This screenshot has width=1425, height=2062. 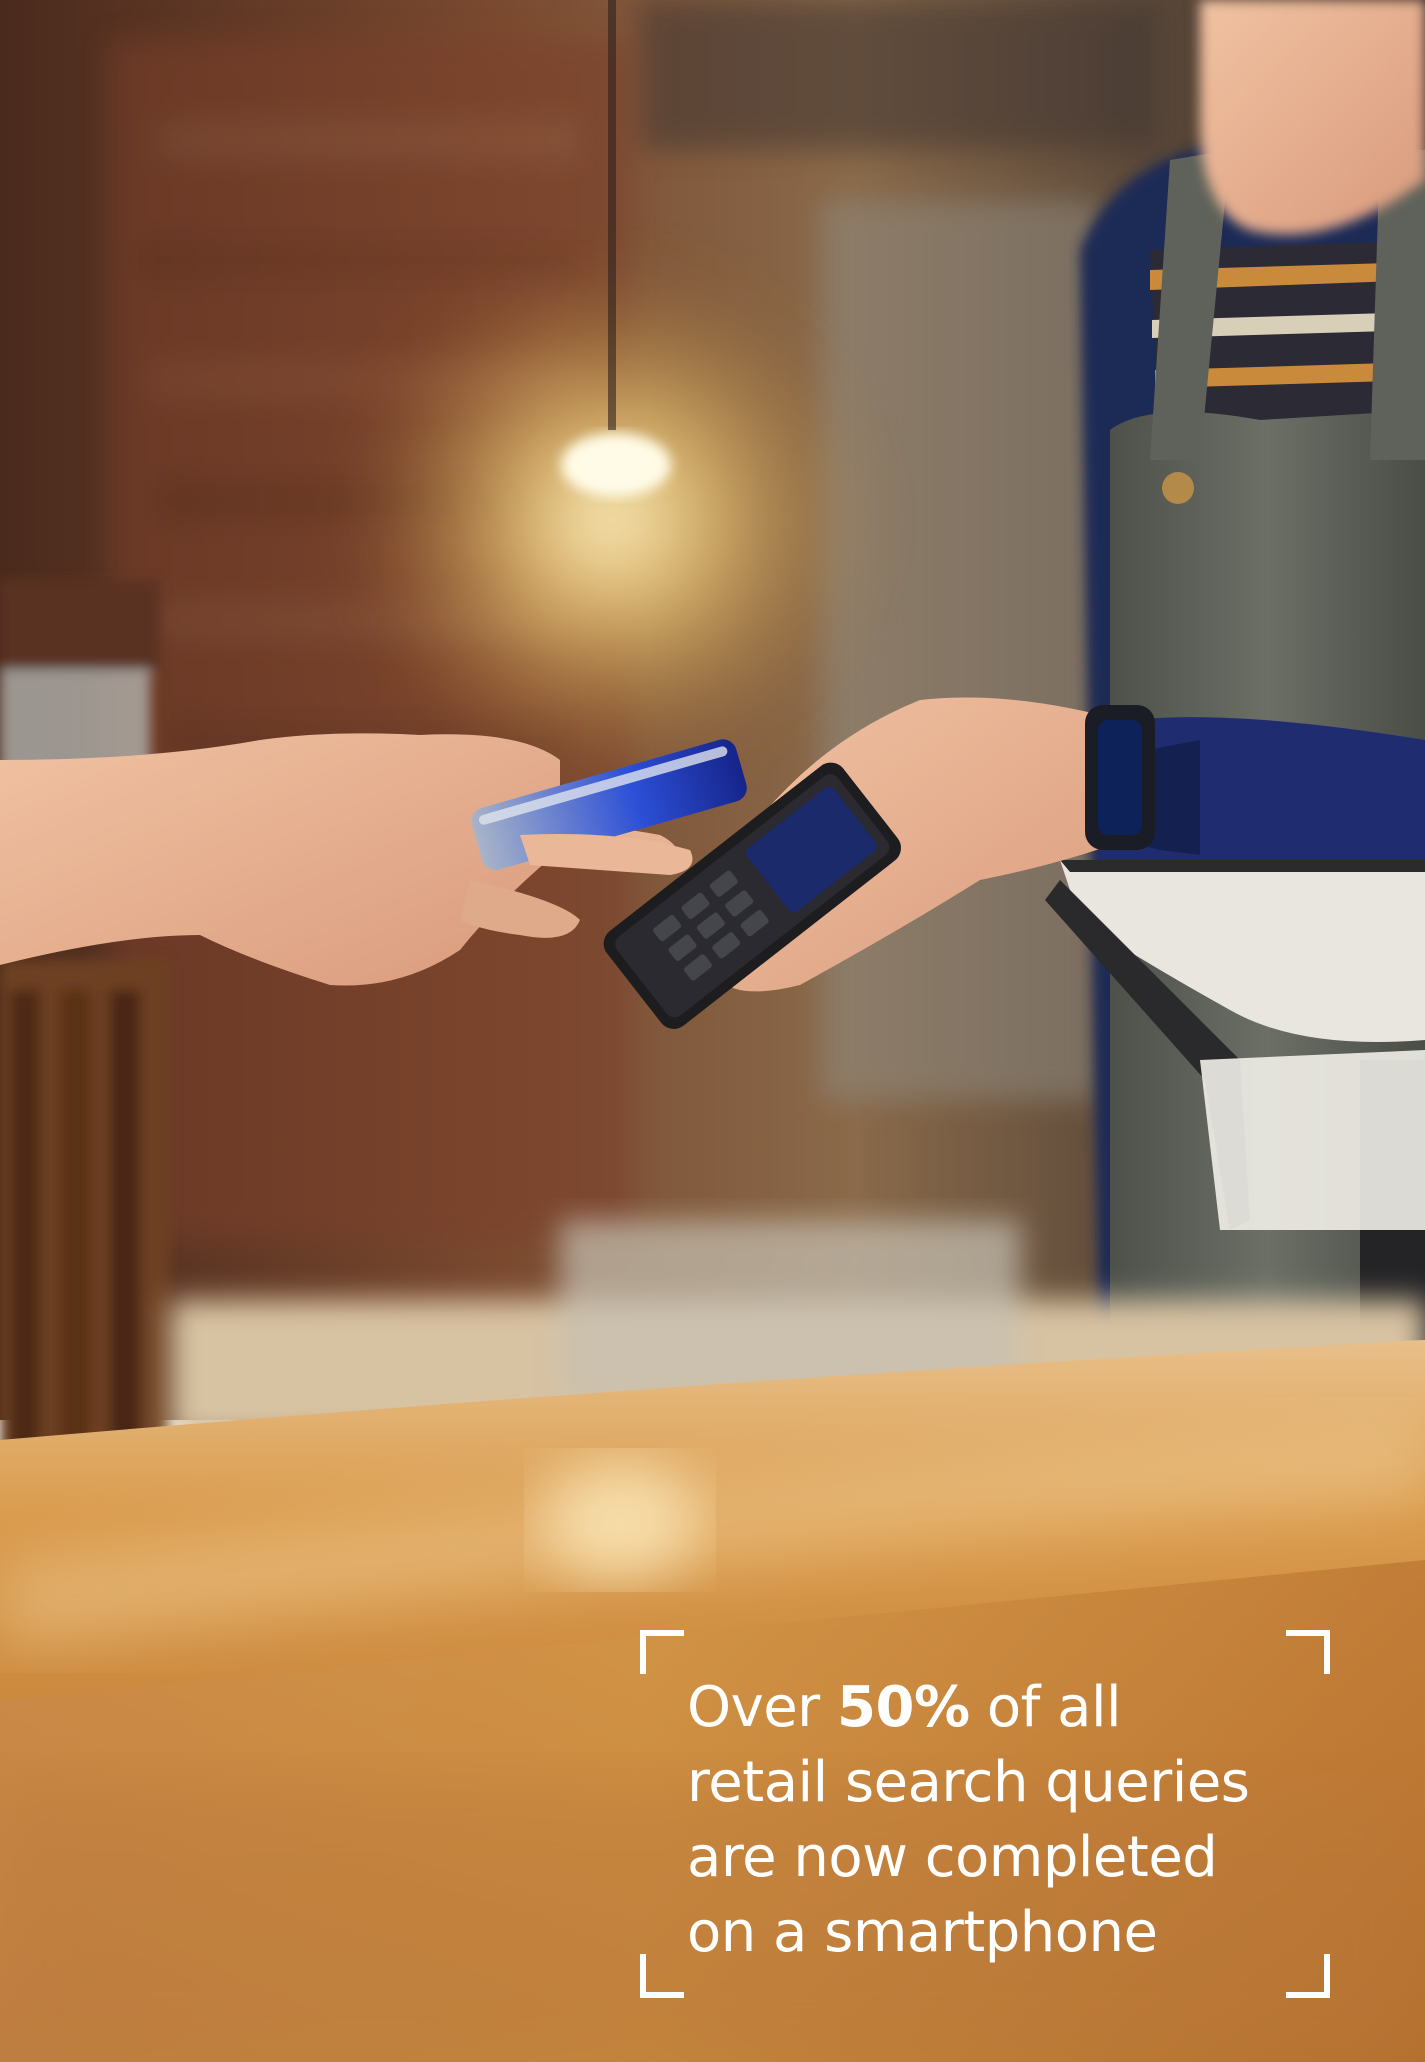 What do you see at coordinates (1308, 1652) in the screenshot?
I see `bracket-top-right` at bounding box center [1308, 1652].